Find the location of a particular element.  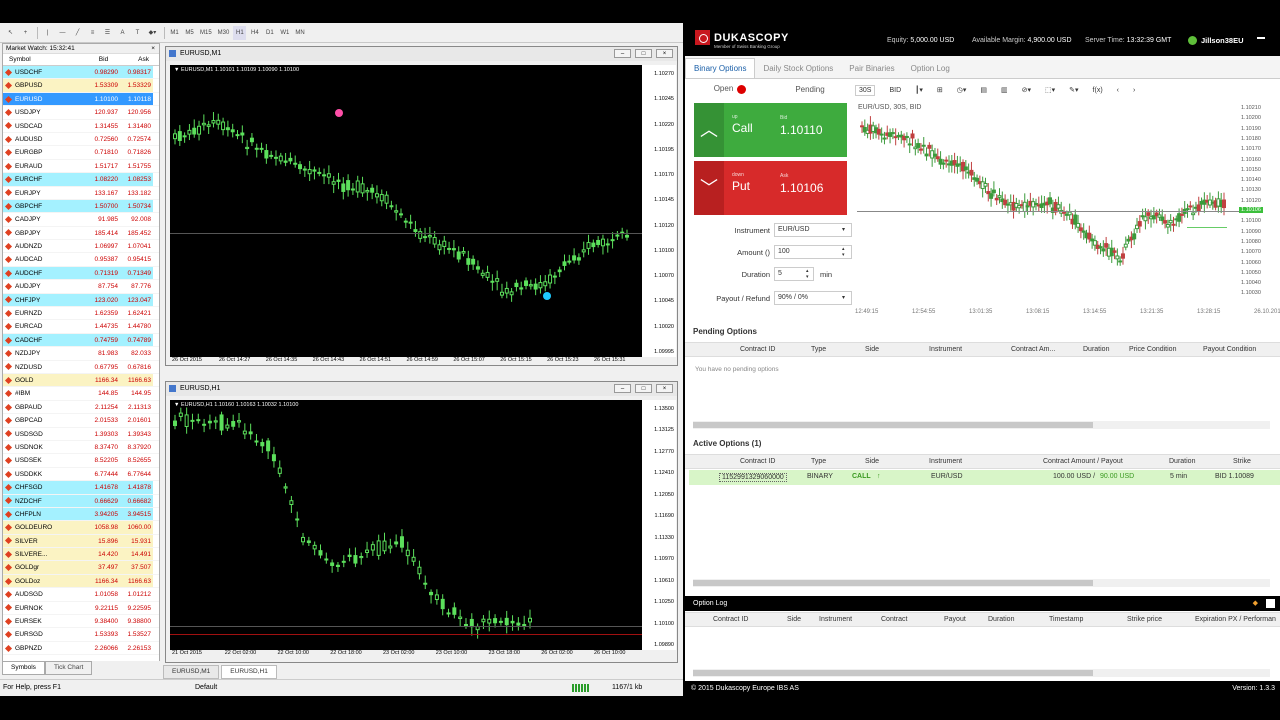

channel-icon: ≡ is located at coordinates (92, 33).